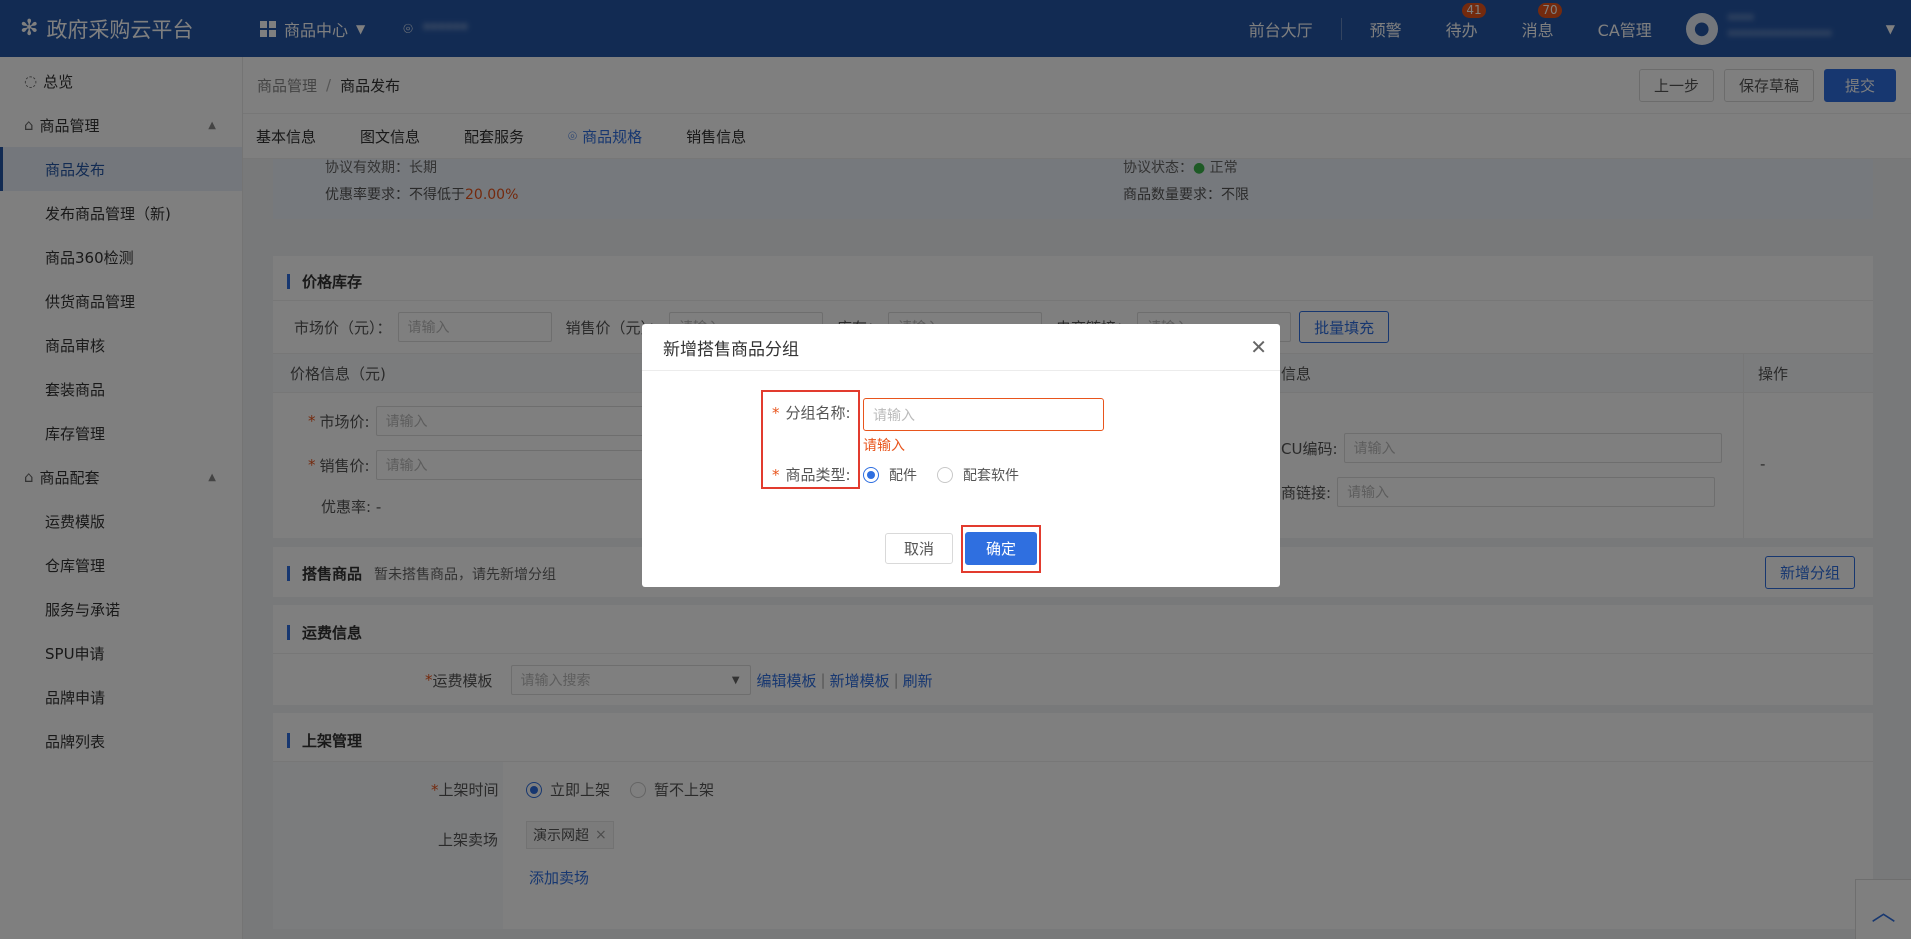 Image resolution: width=1911 pixels, height=939 pixels. Describe the element at coordinates (1258, 347) in the screenshot. I see `close-icon: ✕` at that location.